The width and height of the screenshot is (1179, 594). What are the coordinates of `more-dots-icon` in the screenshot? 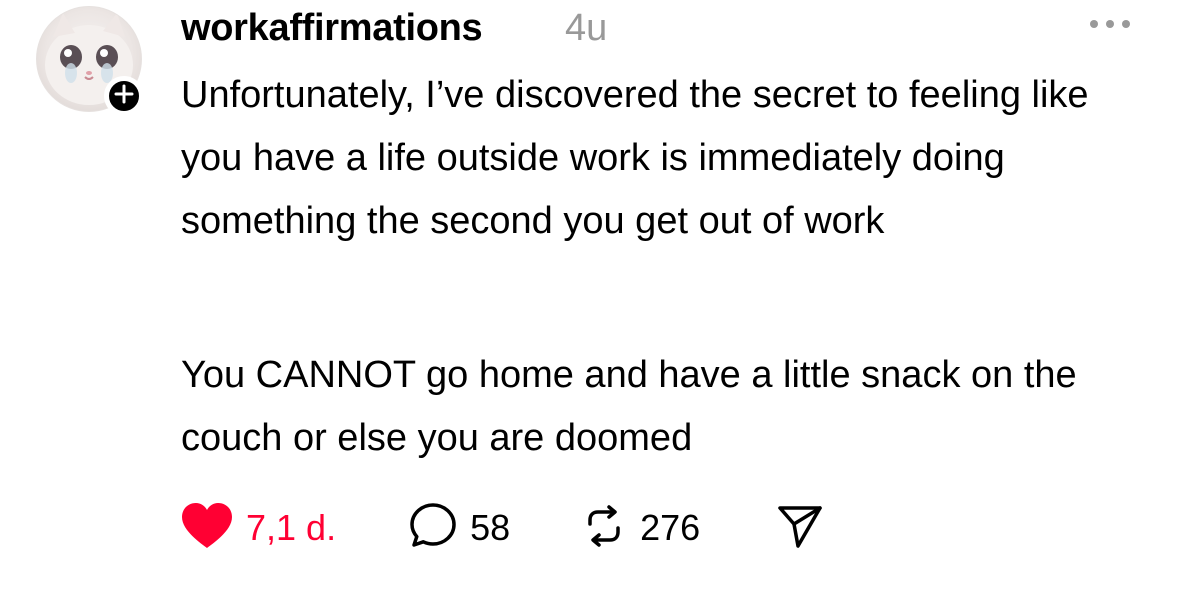 It's located at (1110, 26).